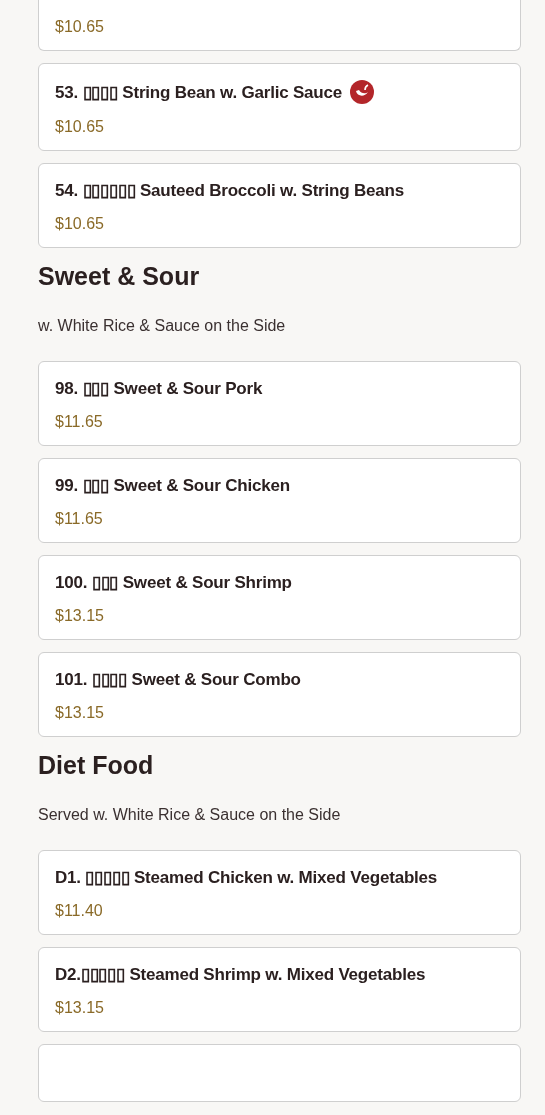  What do you see at coordinates (162, 326) in the screenshot?
I see `section-note: w. White Rice & Sauce on the Side` at bounding box center [162, 326].